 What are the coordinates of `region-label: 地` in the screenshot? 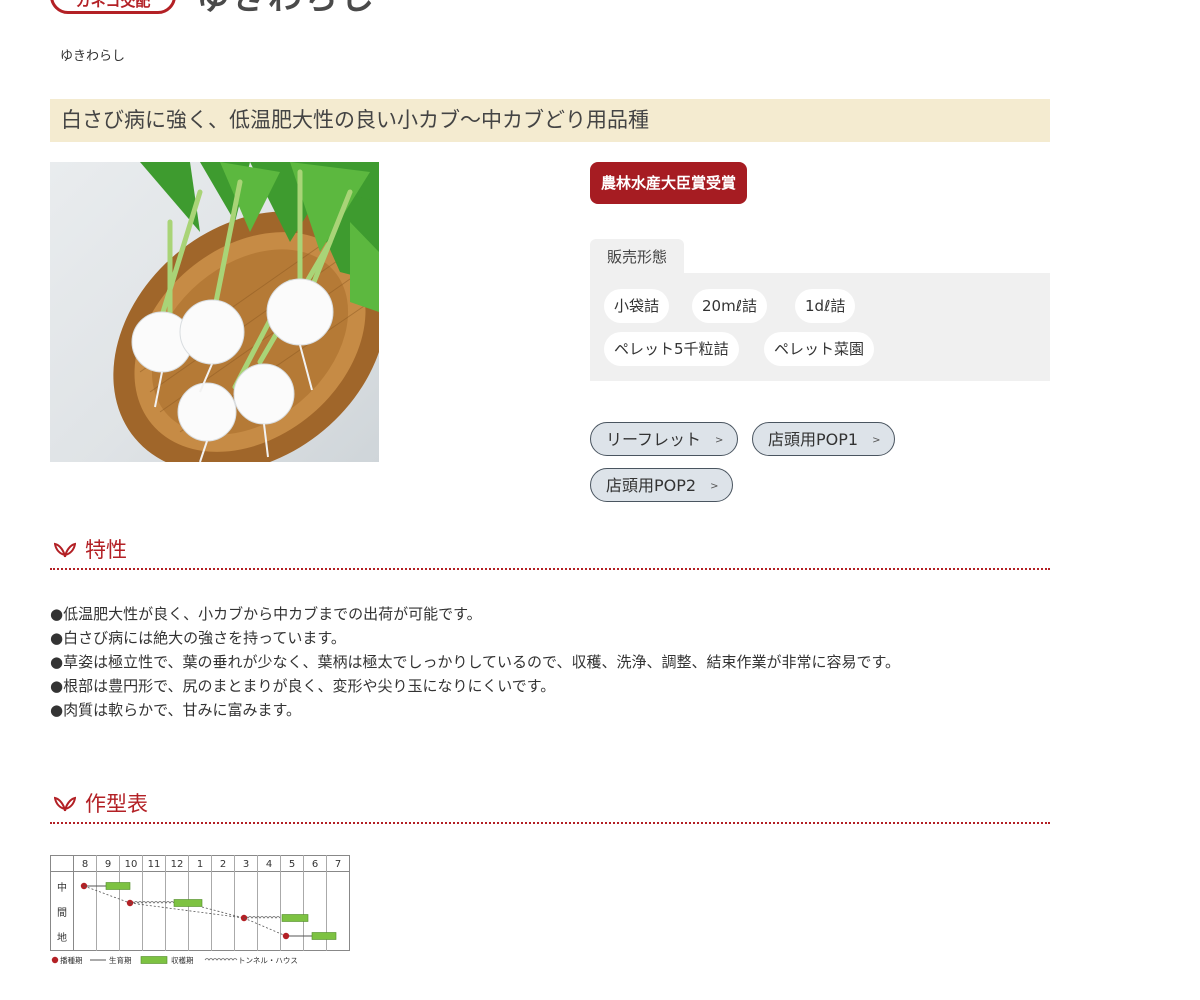 It's located at (62, 937).